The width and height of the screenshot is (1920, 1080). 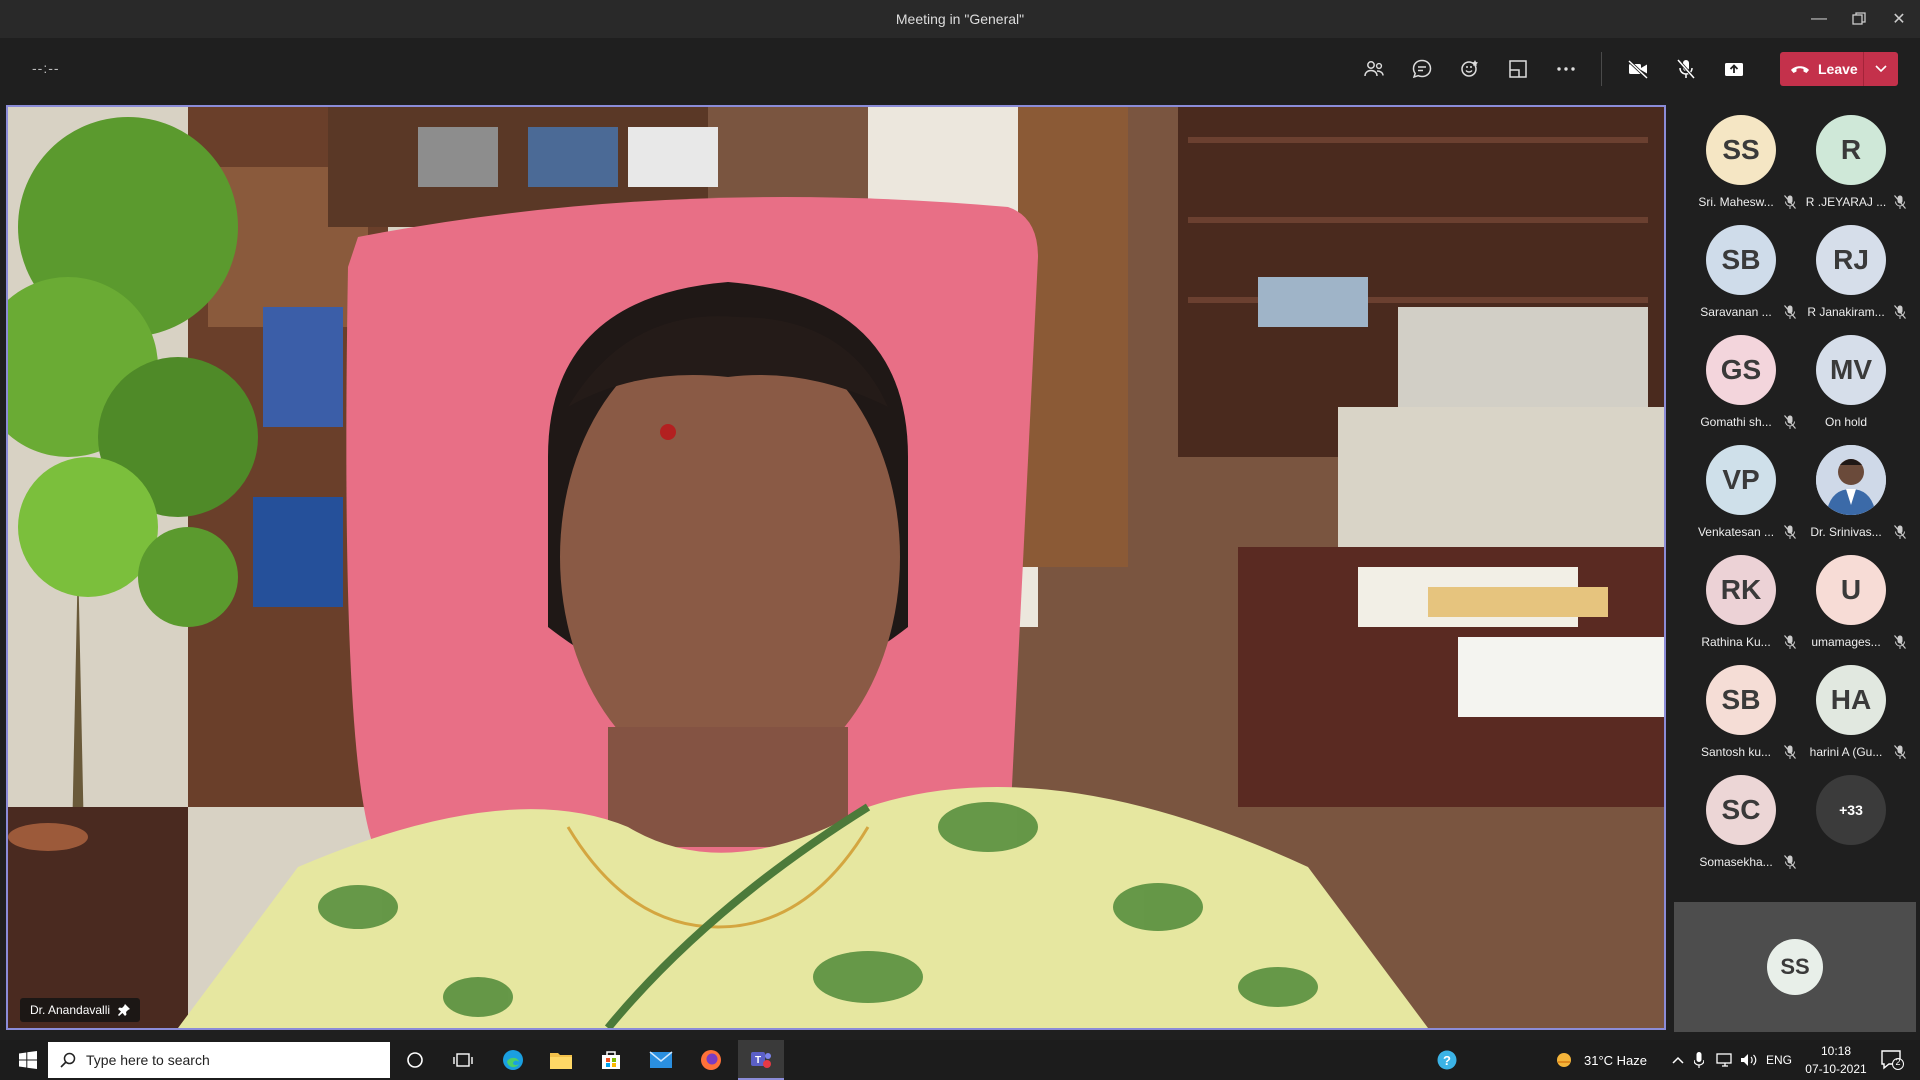 What do you see at coordinates (1892, 1060) in the screenshot?
I see `notifications-icon: 2` at bounding box center [1892, 1060].